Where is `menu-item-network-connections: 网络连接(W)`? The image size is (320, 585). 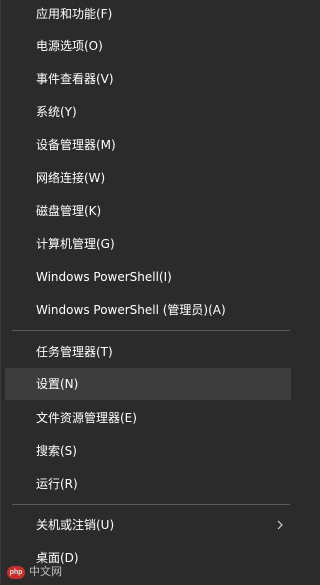 menu-item-network-connections: 网络连接(W) is located at coordinates (148, 178).